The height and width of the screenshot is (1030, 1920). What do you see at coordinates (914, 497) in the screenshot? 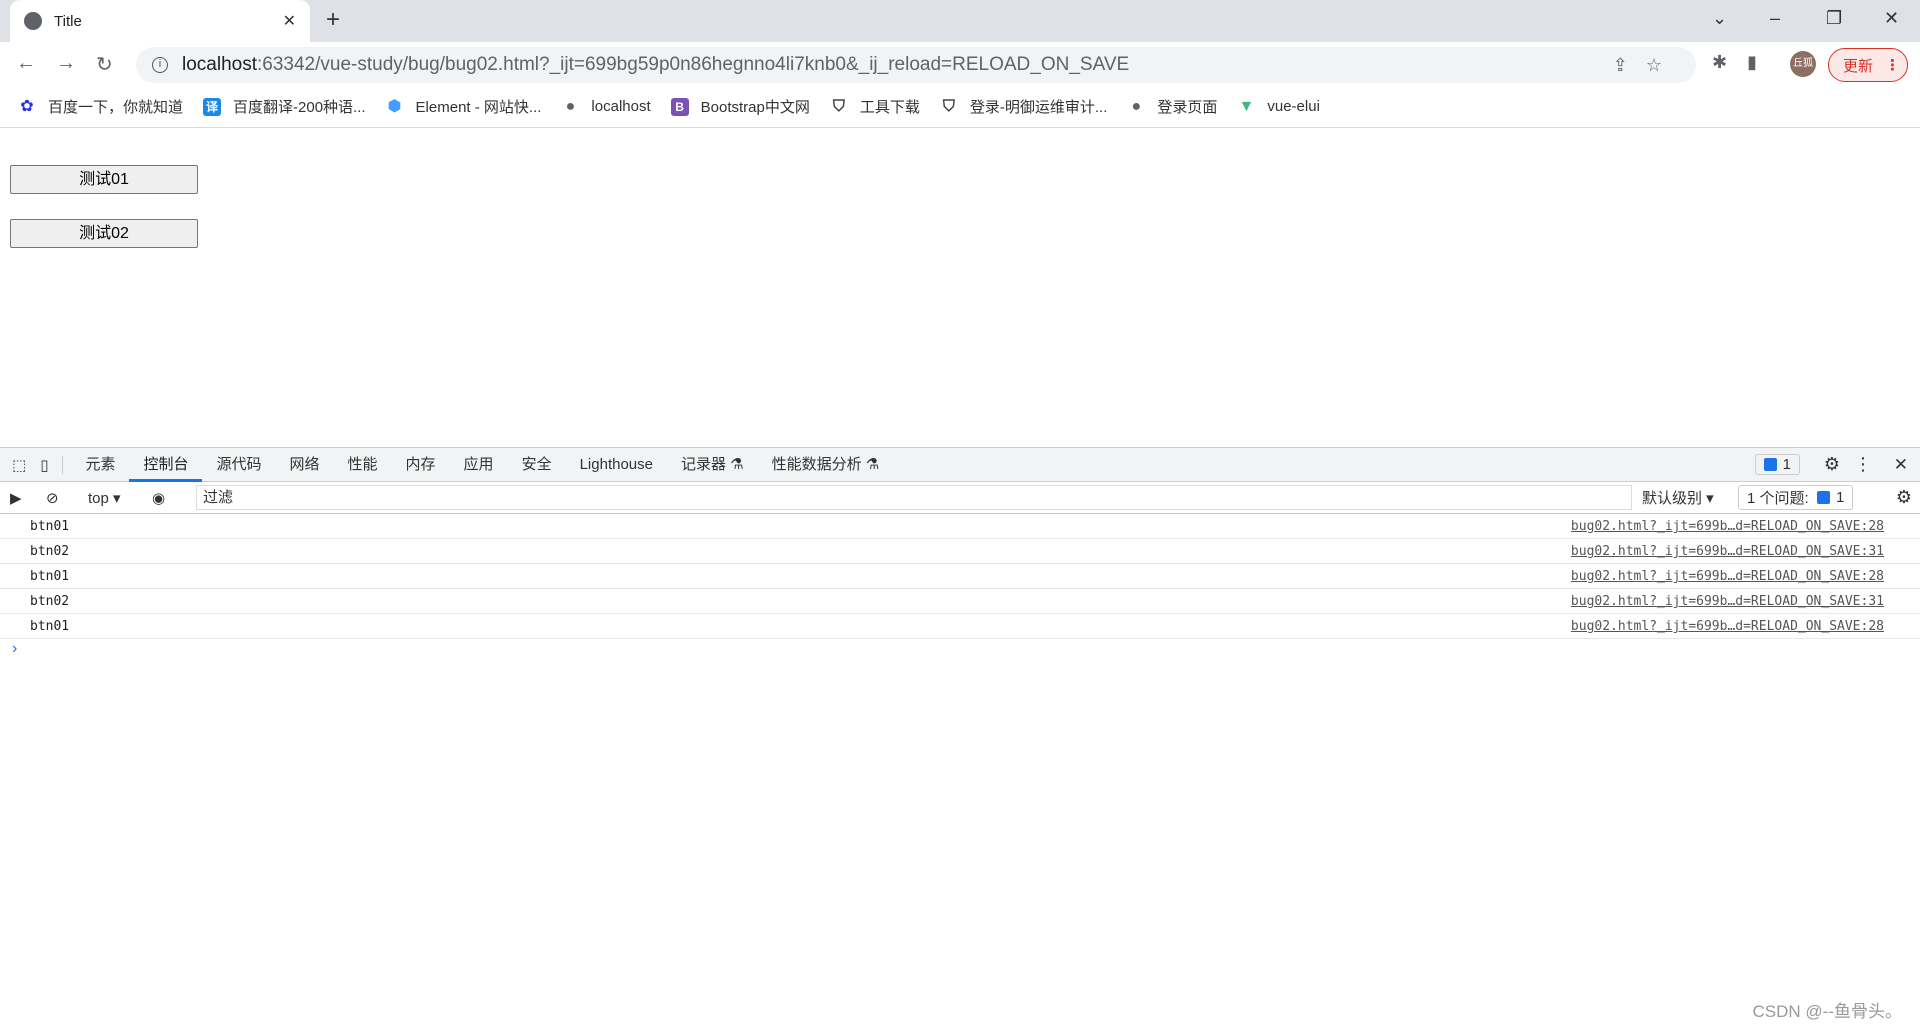
I see `filter-input: 过滤` at bounding box center [914, 497].